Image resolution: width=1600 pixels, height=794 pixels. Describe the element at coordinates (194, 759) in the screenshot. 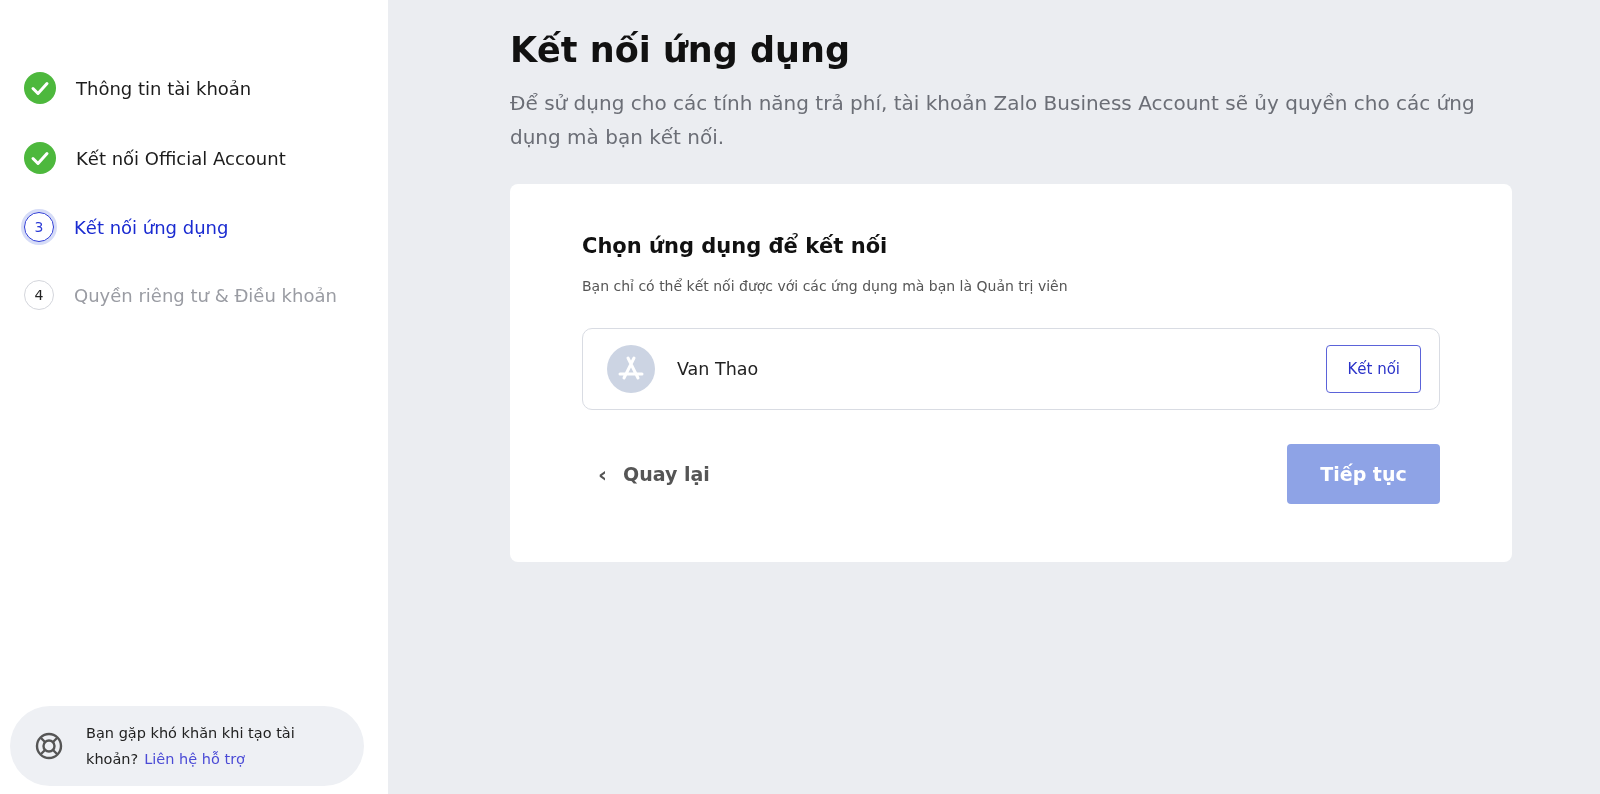

I see `support-link: Liên hệ hỗ trợ` at that location.